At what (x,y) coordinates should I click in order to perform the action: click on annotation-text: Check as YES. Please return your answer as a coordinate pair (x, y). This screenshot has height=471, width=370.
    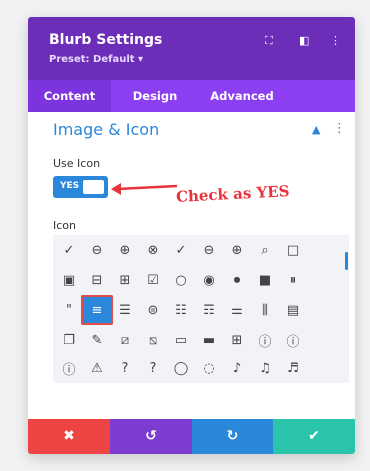
    Looking at the image, I should click on (232, 194).